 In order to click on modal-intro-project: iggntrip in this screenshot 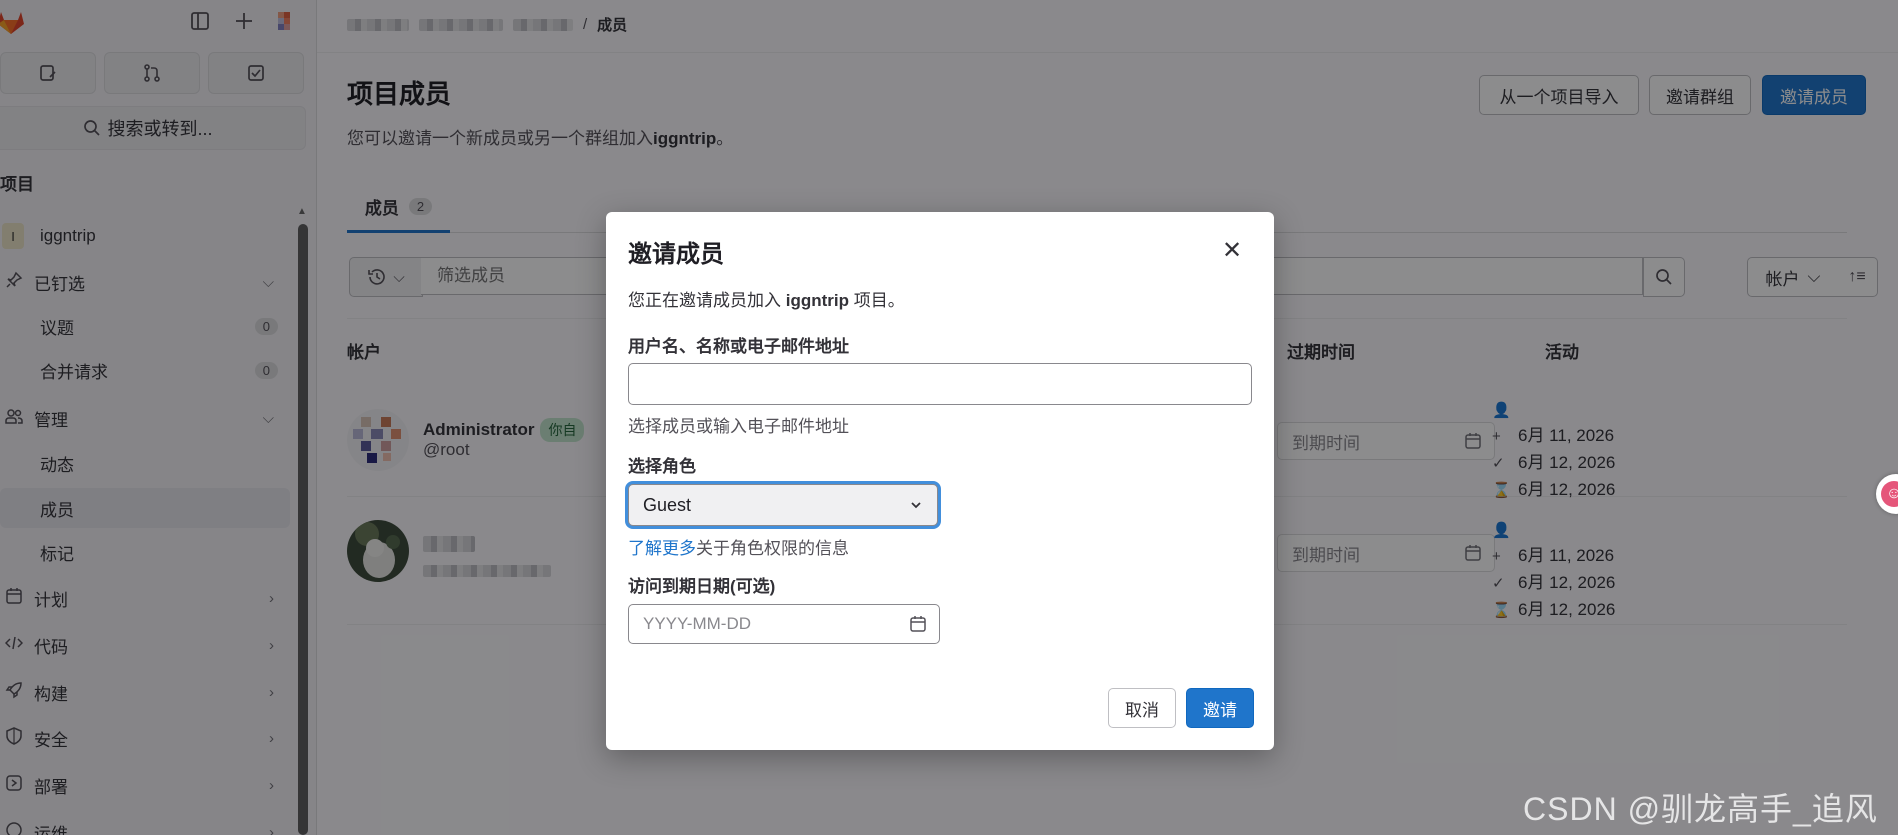, I will do `click(817, 300)`.